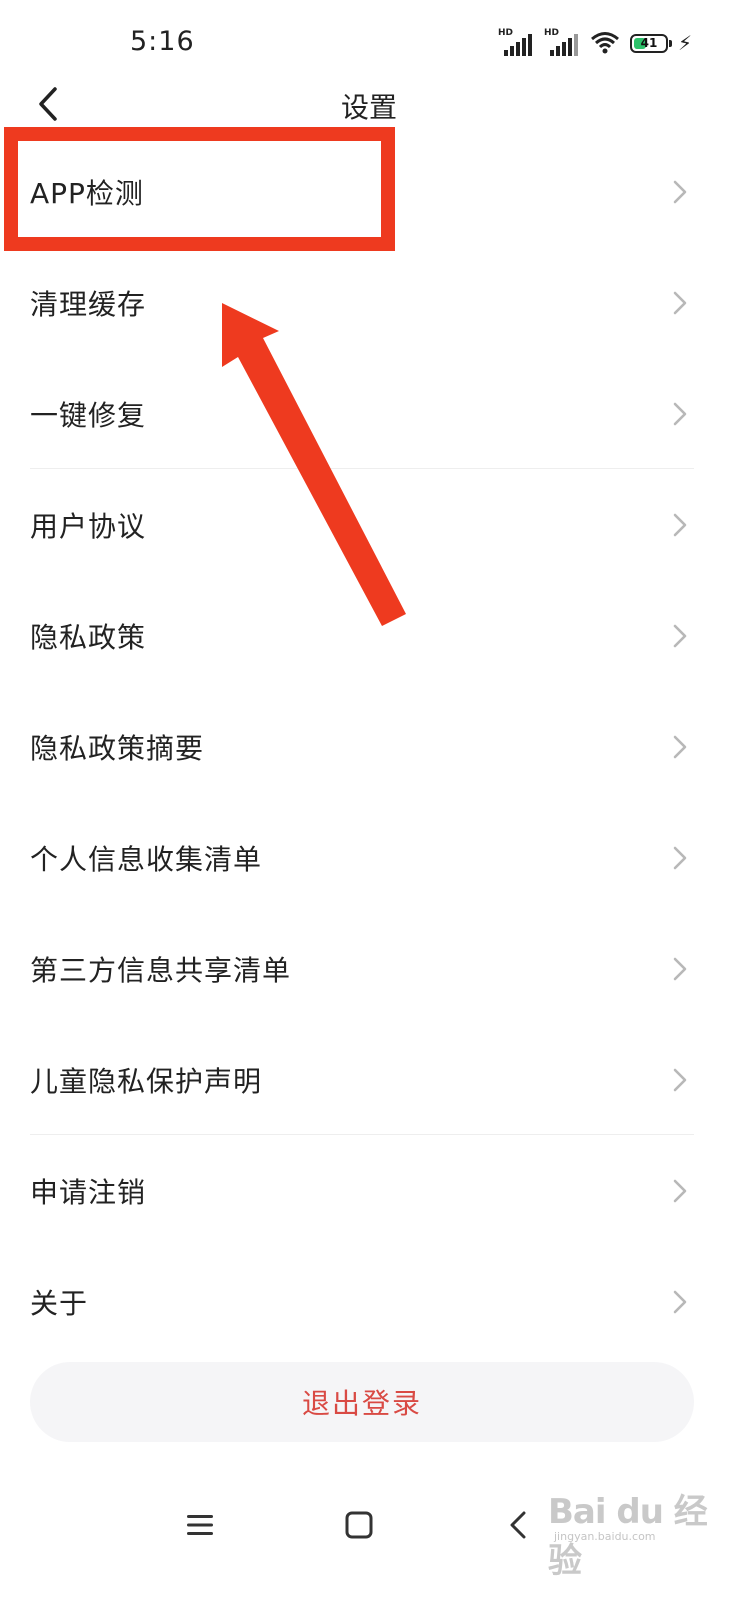 This screenshot has height=1600, width=738. I want to click on menu-item: APP检测, so click(369, 191).